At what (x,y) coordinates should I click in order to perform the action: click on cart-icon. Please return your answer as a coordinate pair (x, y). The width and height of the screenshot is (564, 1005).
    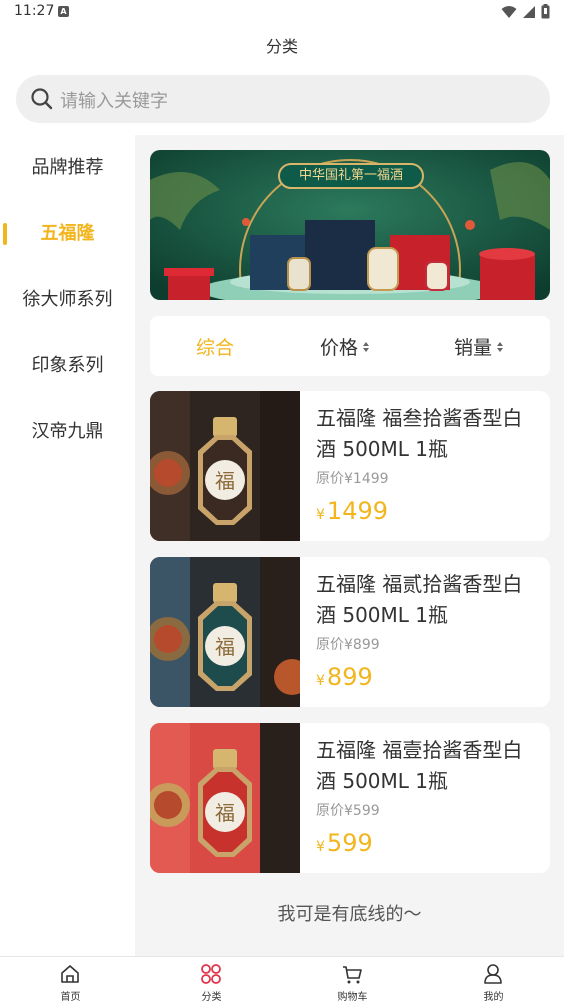
    Looking at the image, I should click on (352, 975).